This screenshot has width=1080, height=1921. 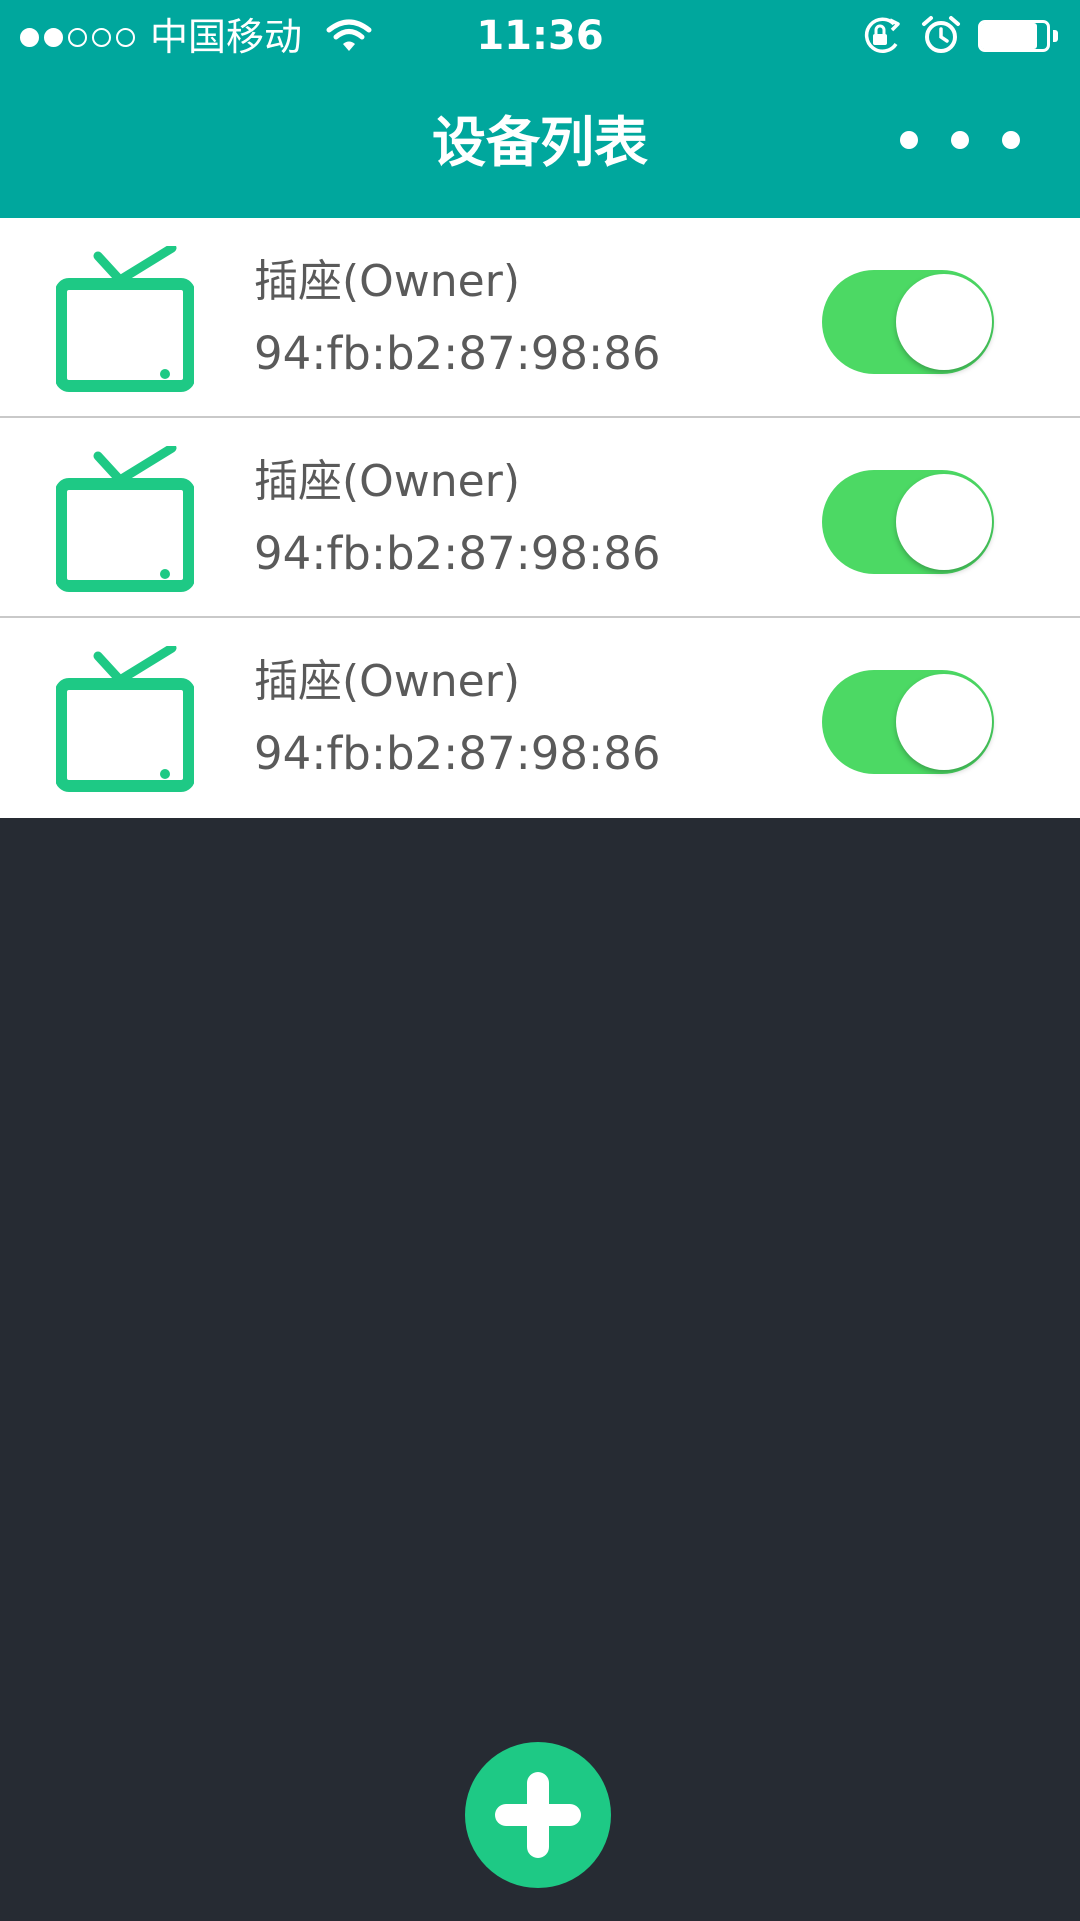 What do you see at coordinates (1009, 36) in the screenshot?
I see `battery-level` at bounding box center [1009, 36].